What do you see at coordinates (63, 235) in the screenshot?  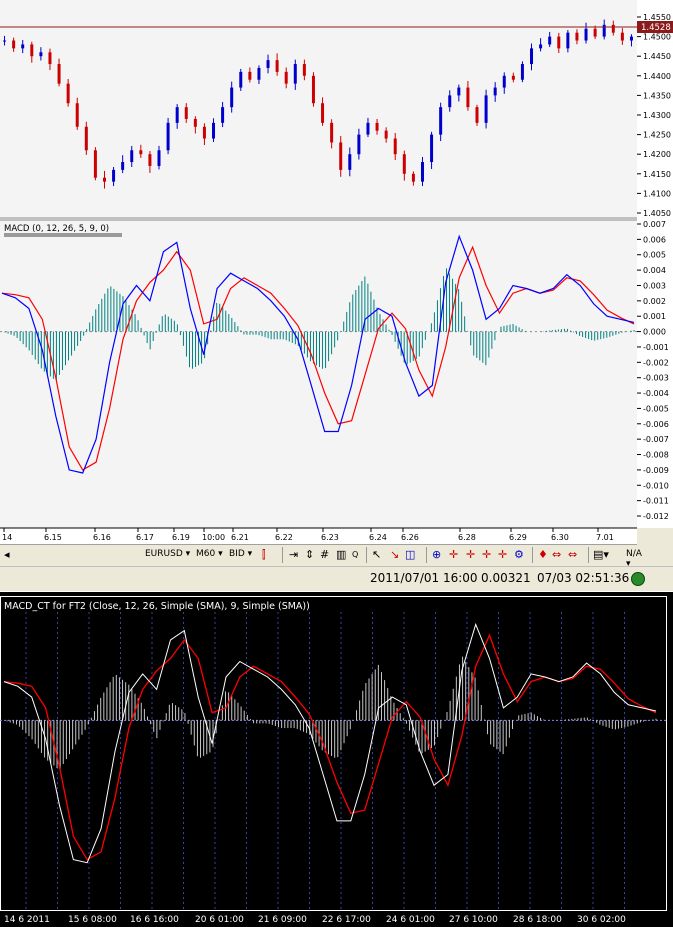 I see `macd-title-bar` at bounding box center [63, 235].